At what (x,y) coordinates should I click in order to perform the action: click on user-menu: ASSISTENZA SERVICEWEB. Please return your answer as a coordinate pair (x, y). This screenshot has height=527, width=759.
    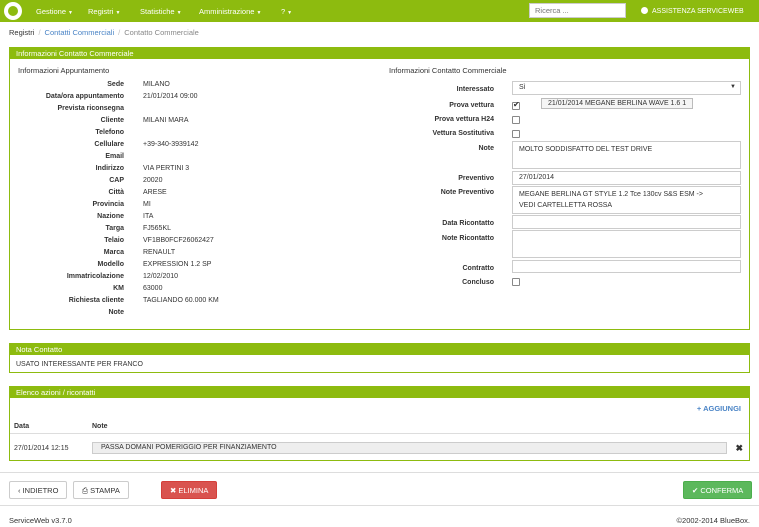
    Looking at the image, I should click on (692, 11).